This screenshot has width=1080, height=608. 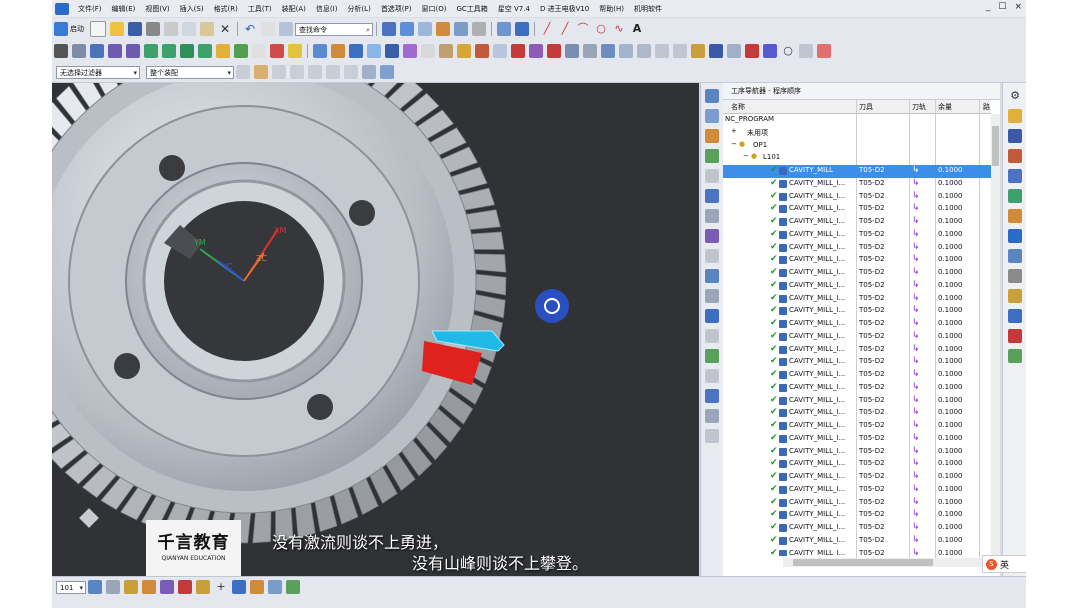 What do you see at coordinates (500, 51) in the screenshot?
I see `mirror-icon` at bounding box center [500, 51].